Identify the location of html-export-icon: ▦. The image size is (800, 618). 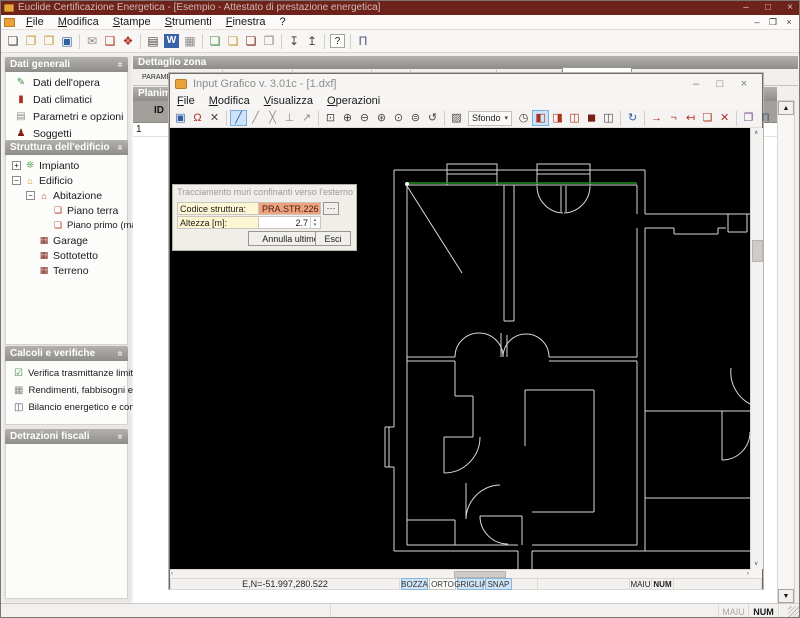
(190, 41).